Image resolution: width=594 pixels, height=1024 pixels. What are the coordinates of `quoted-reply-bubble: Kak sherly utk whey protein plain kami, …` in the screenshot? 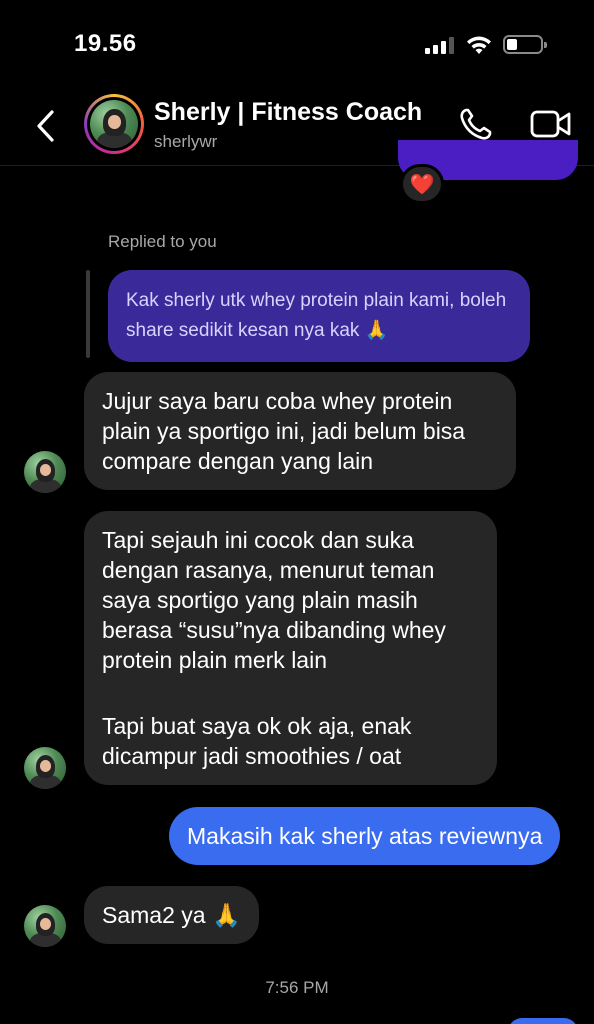 It's located at (319, 316).